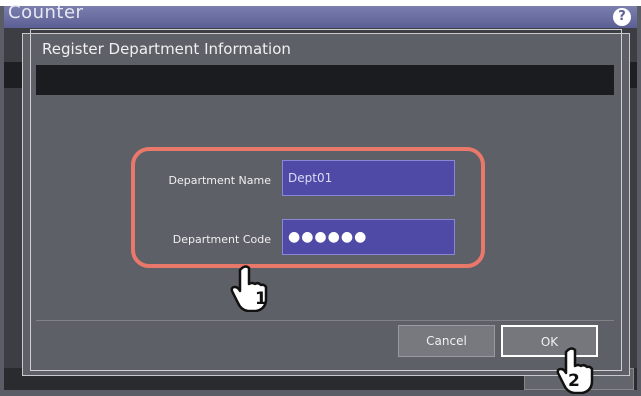  I want to click on cancel-button: Cancel, so click(446, 341).